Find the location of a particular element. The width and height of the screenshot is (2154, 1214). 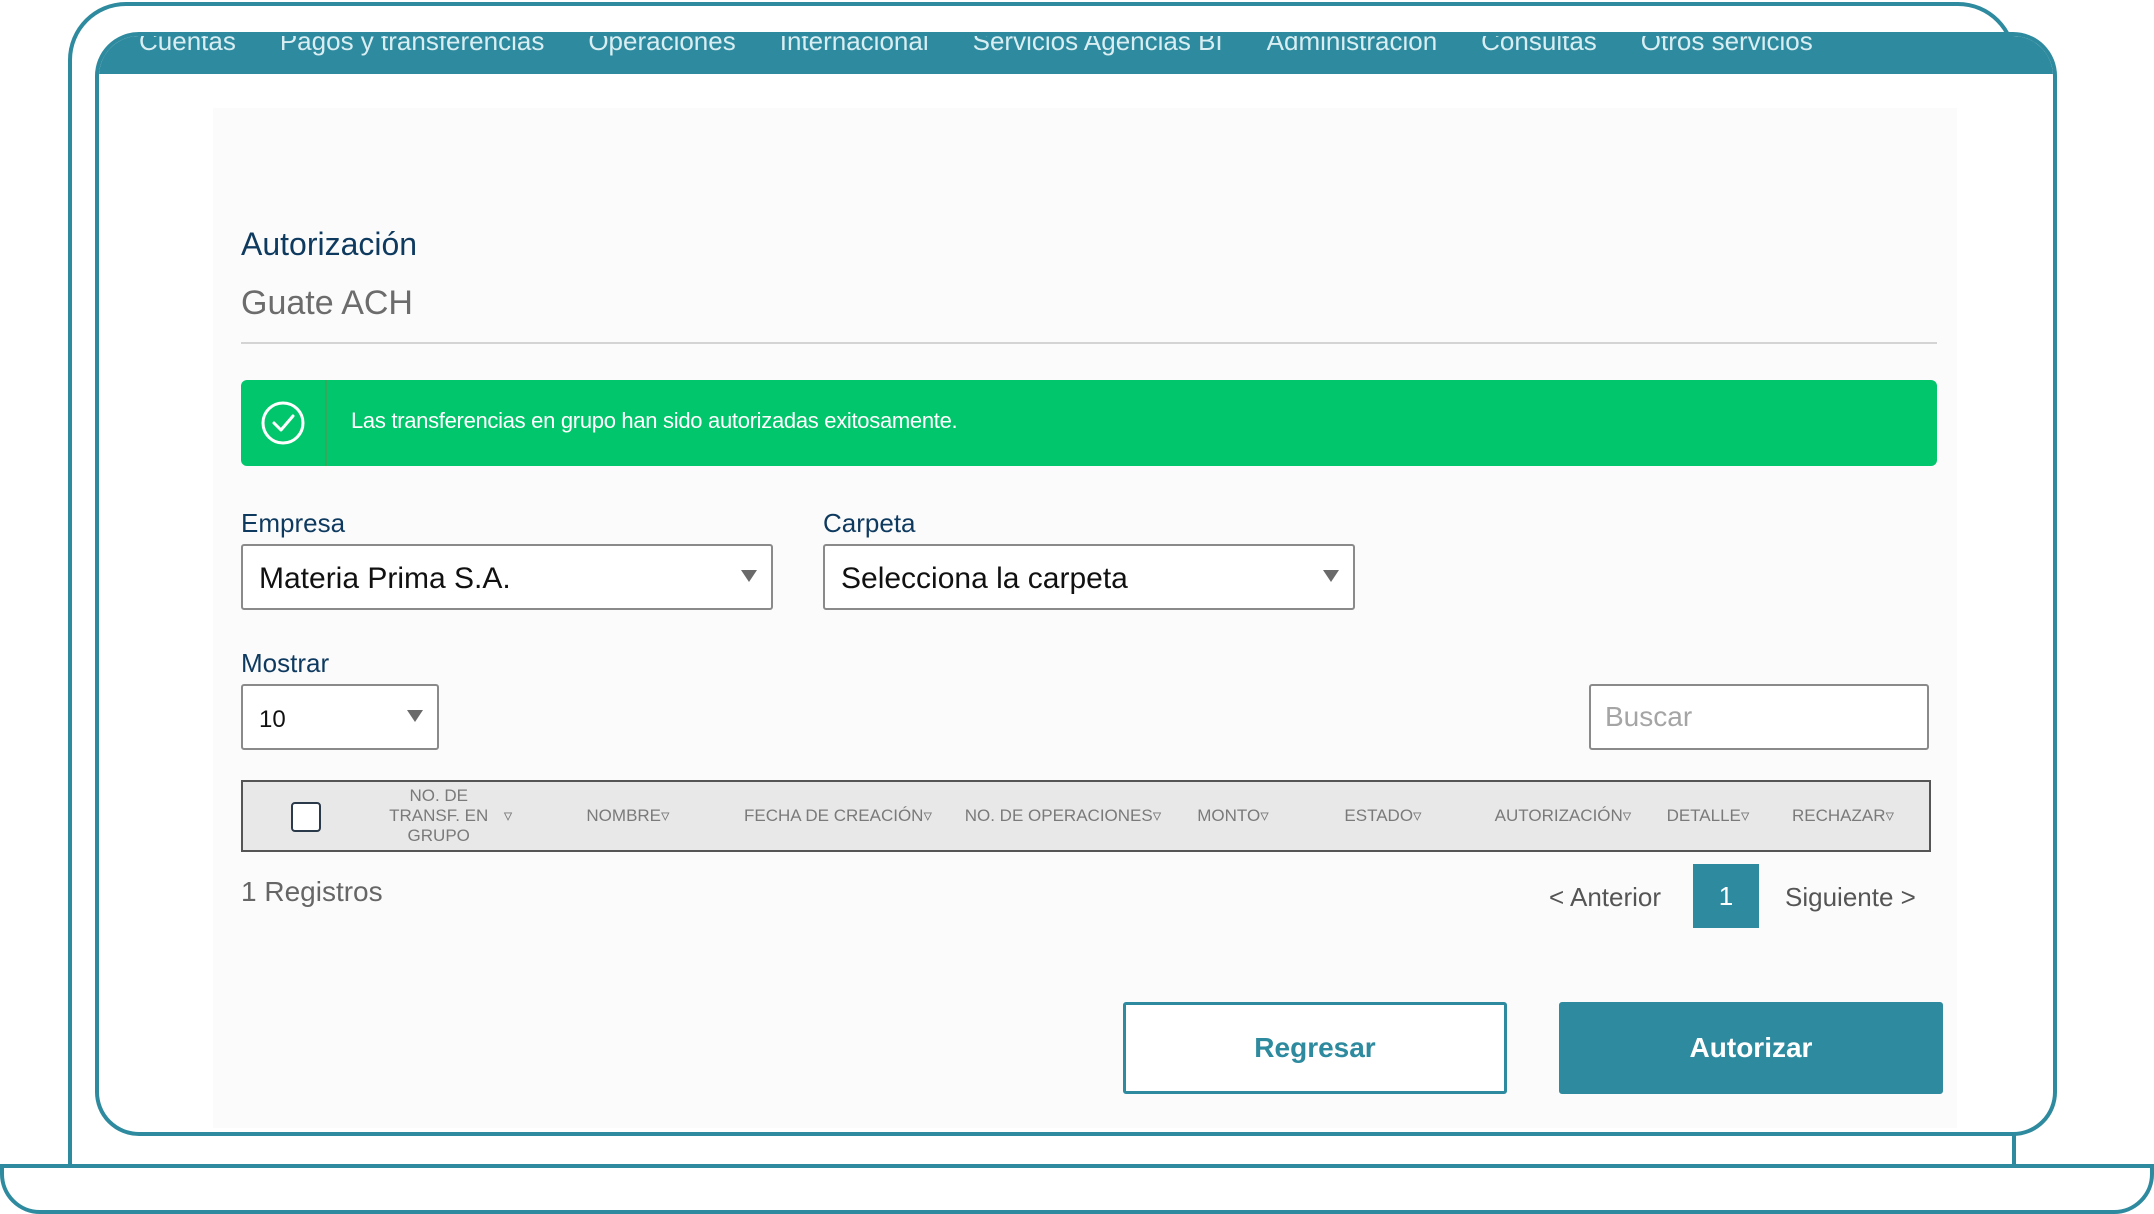

nav-item-servicios-agencias: Servicios Agencias BI is located at coordinates (1098, 46).